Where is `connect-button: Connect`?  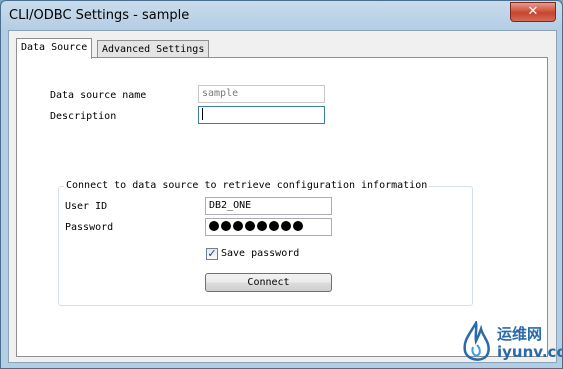
connect-button: Connect is located at coordinates (268, 282).